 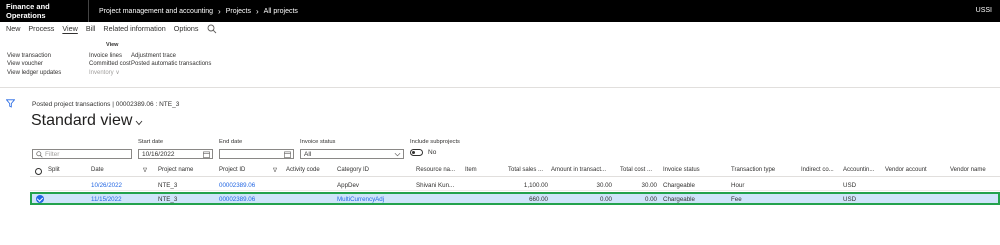 I want to click on column-header-project-id: Project ID, so click(x=232, y=170).